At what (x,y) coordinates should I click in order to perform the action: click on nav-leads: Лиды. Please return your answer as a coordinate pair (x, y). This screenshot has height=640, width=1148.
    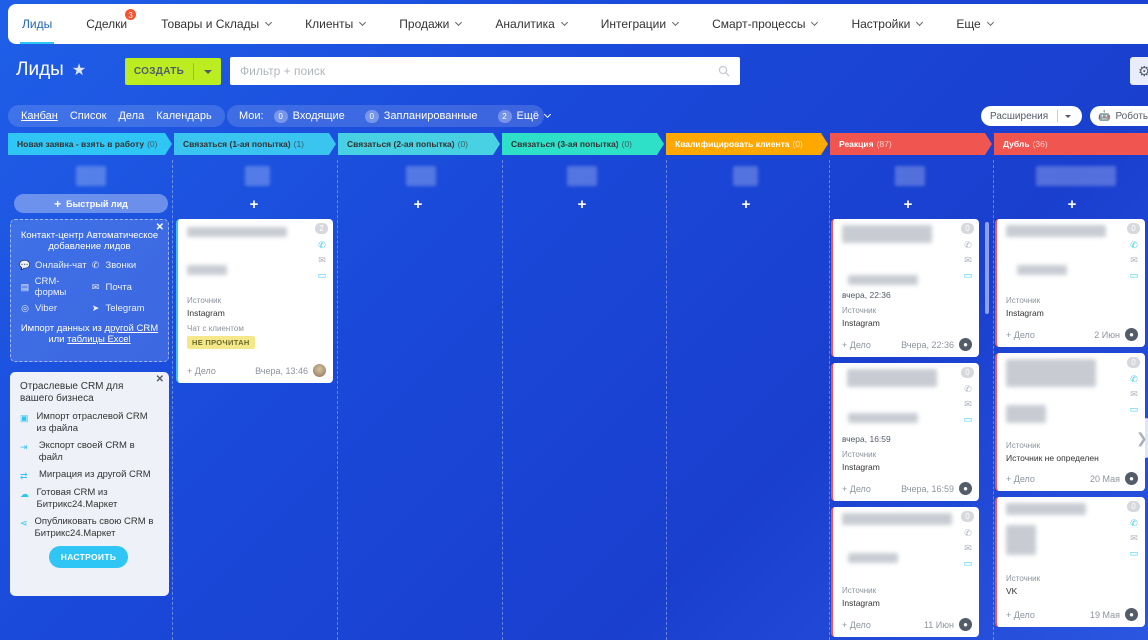
    Looking at the image, I should click on (37, 30).